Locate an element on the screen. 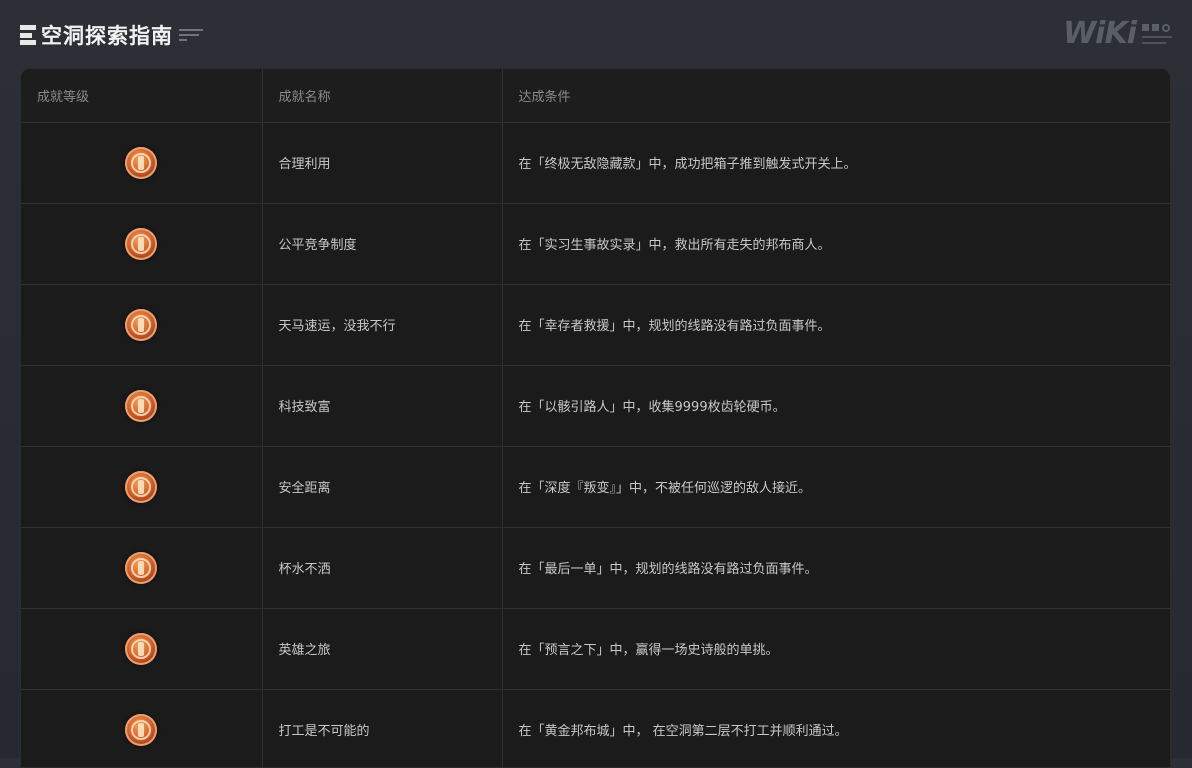 The image size is (1192, 768). brand-logo-icon is located at coordinates (28, 35).